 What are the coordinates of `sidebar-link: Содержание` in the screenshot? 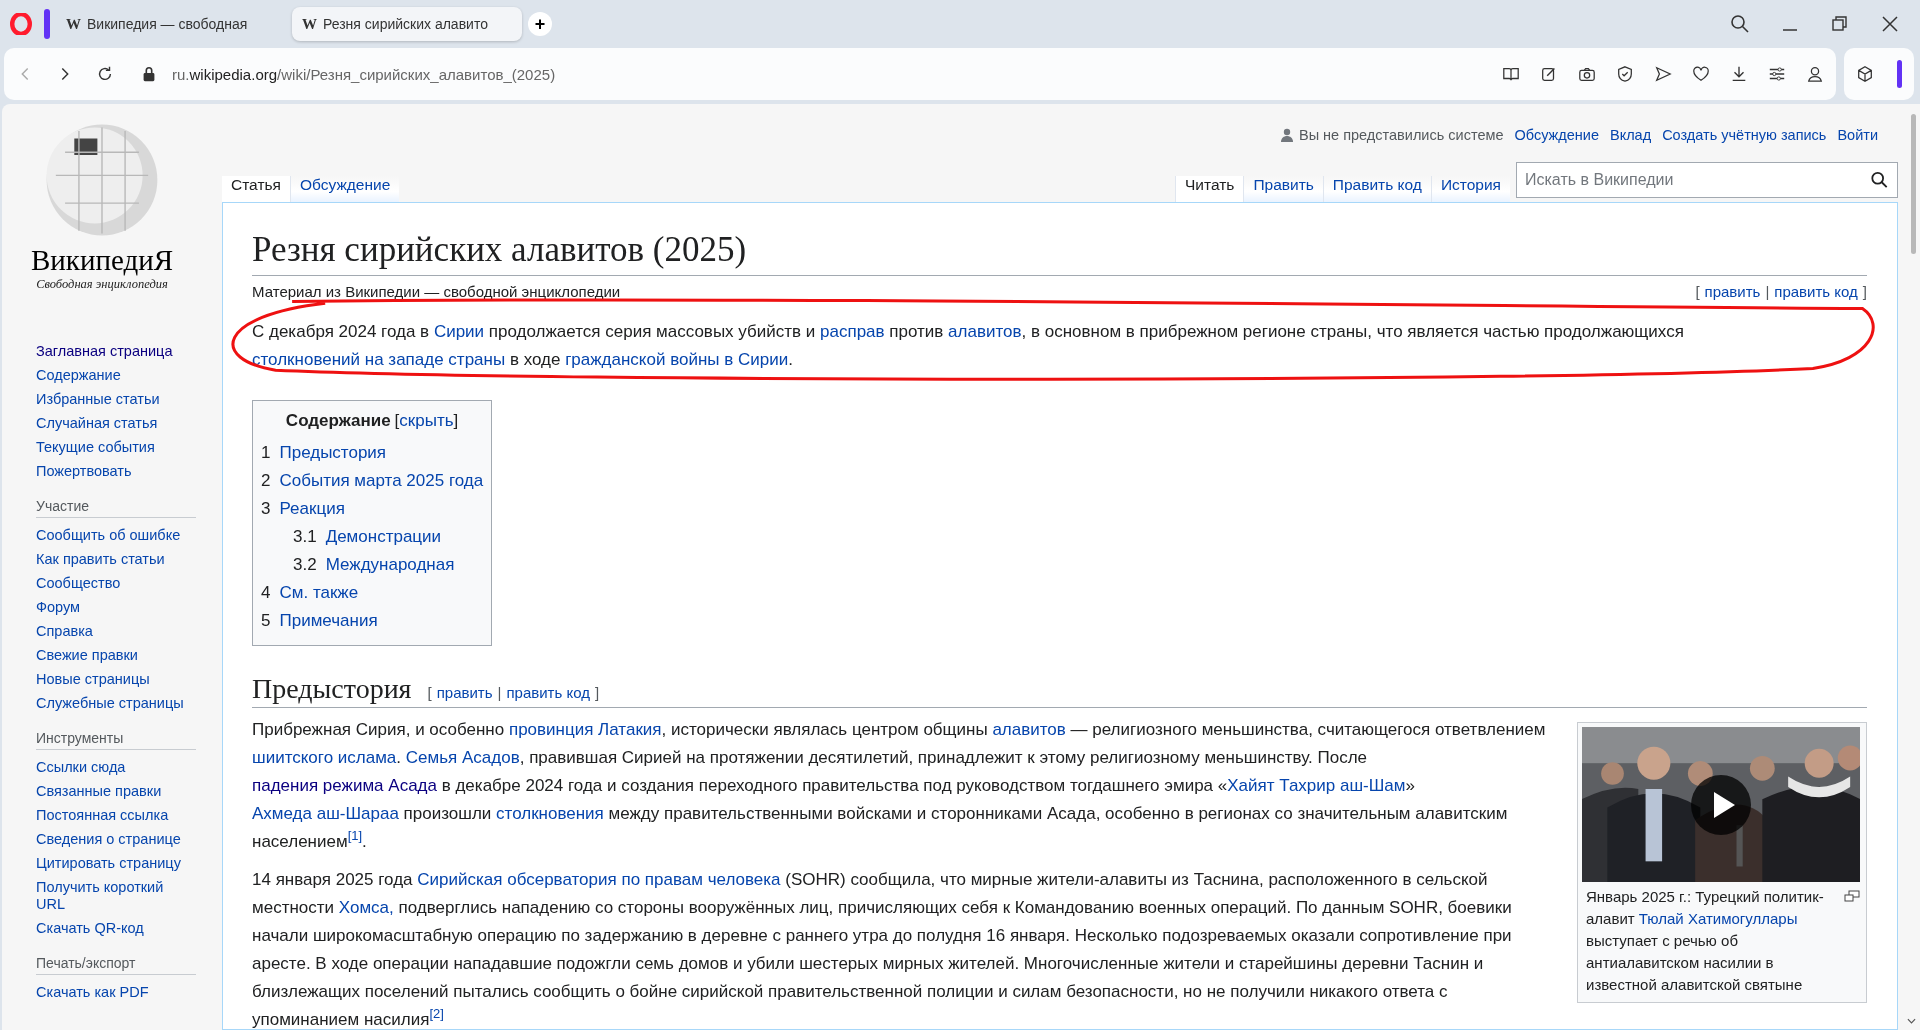 It's located at (116, 376).